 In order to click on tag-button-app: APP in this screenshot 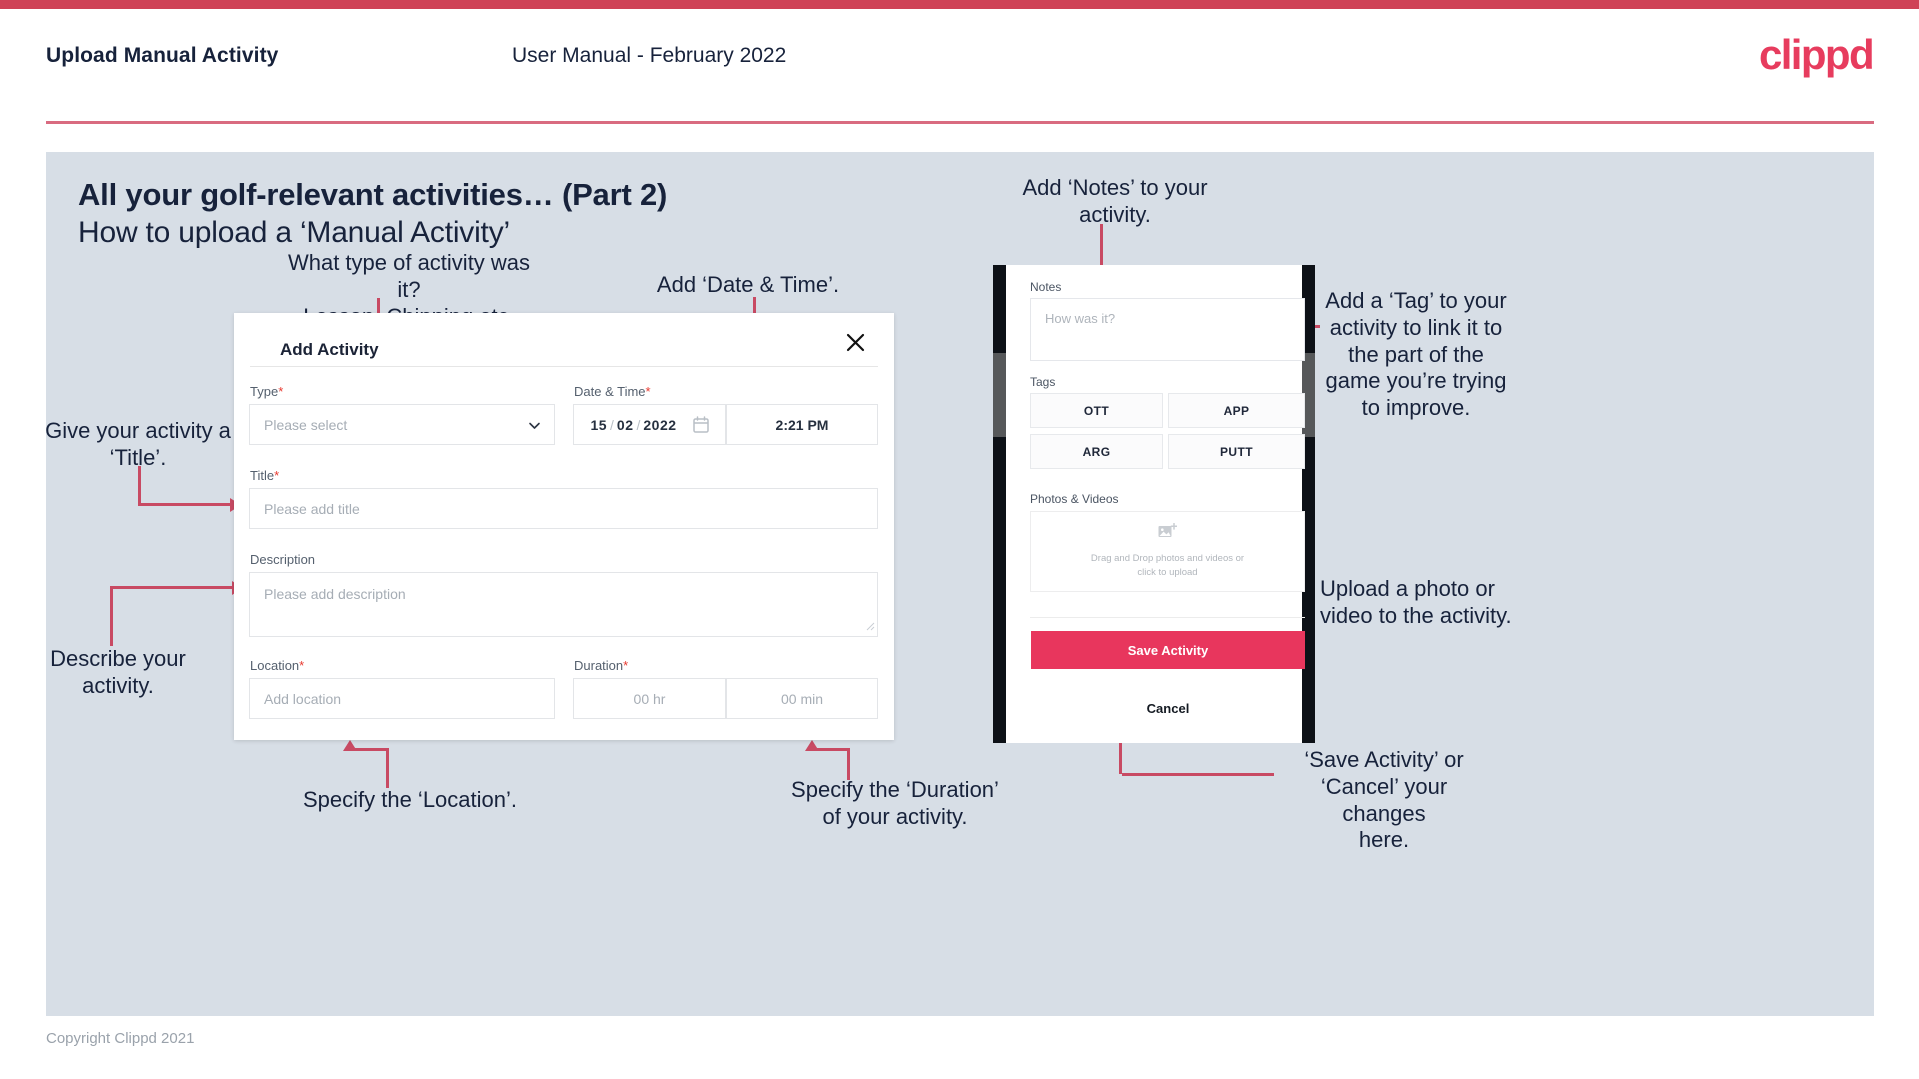, I will do `click(1236, 410)`.